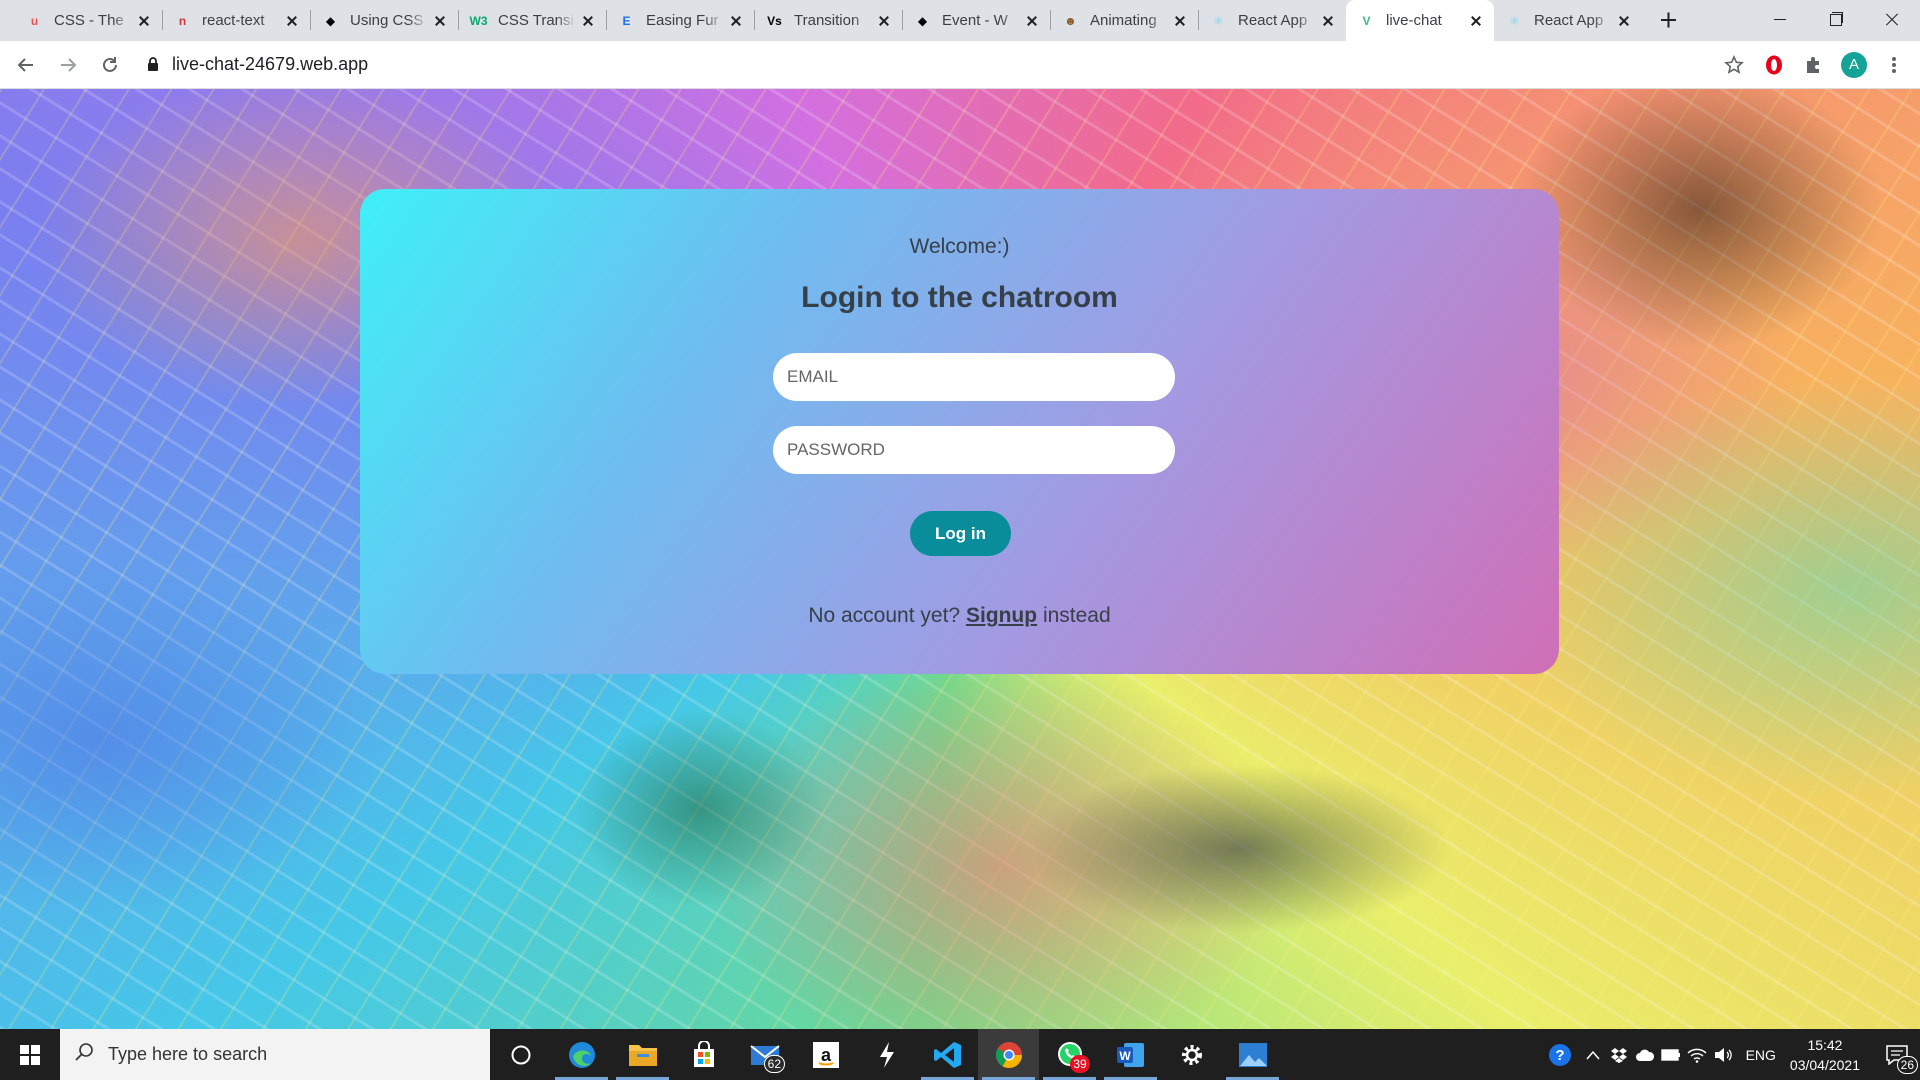 This screenshot has width=1920, height=1080. Describe the element at coordinates (1252, 1054) in the screenshot. I see `photos-icon` at that location.